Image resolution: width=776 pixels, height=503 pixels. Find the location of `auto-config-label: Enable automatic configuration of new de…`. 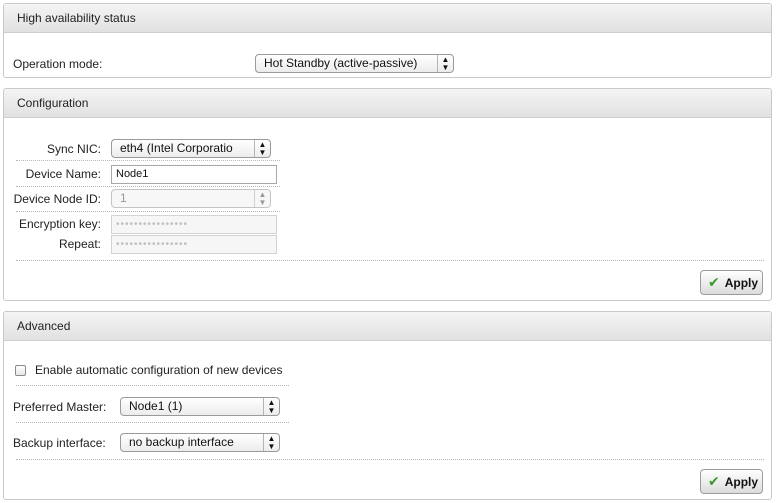

auto-config-label: Enable automatic configuration of new de… is located at coordinates (159, 370).